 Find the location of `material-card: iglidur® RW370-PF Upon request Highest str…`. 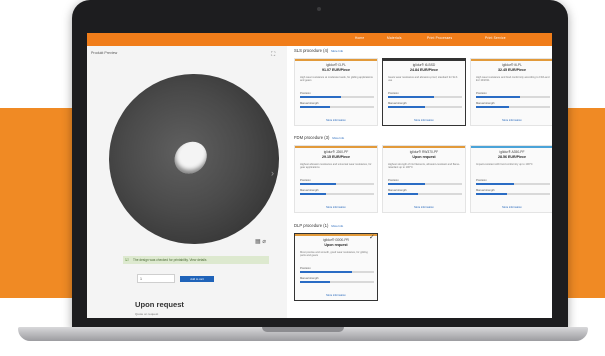

material-card: iglidur® RW370-PF Upon request Highest str… is located at coordinates (424, 179).